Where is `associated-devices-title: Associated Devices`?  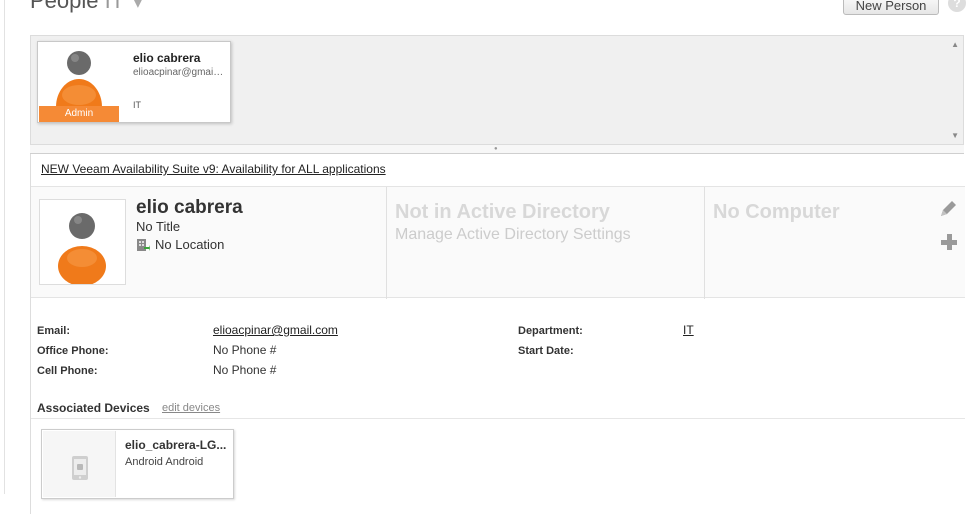
associated-devices-title: Associated Devices is located at coordinates (93, 408).